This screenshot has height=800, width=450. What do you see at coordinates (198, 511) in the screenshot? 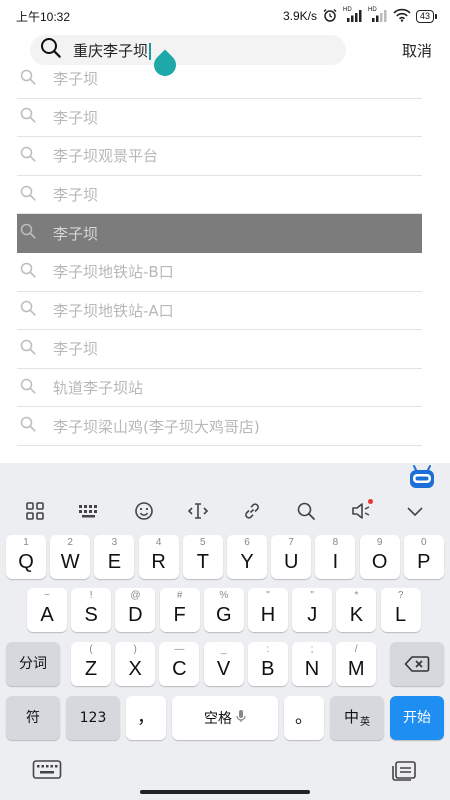
I see `cursor-move-icon` at bounding box center [198, 511].